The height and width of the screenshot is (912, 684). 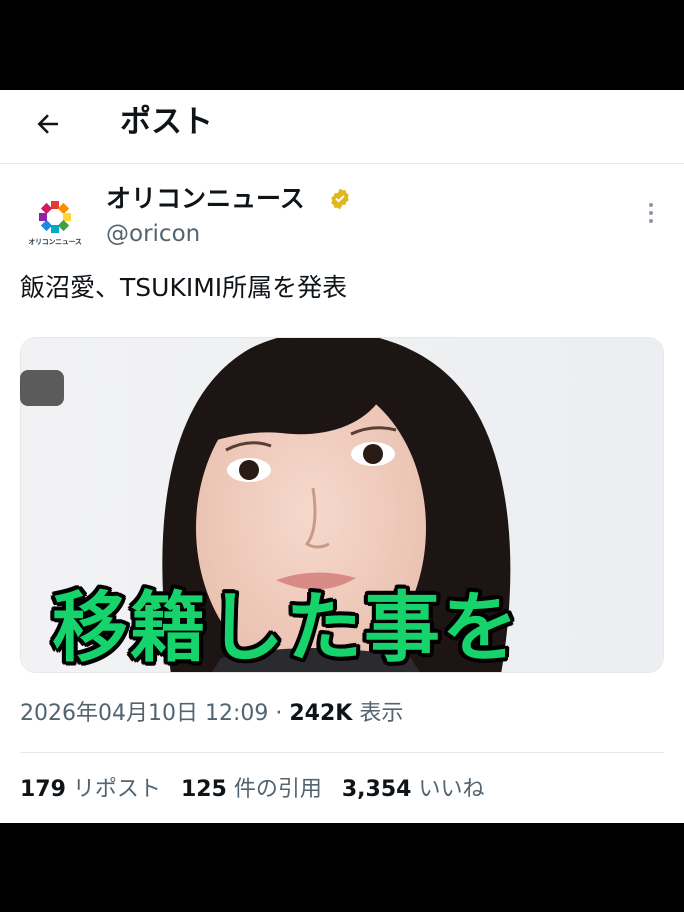 What do you see at coordinates (55, 217) in the screenshot?
I see `oricon-logo-icon` at bounding box center [55, 217].